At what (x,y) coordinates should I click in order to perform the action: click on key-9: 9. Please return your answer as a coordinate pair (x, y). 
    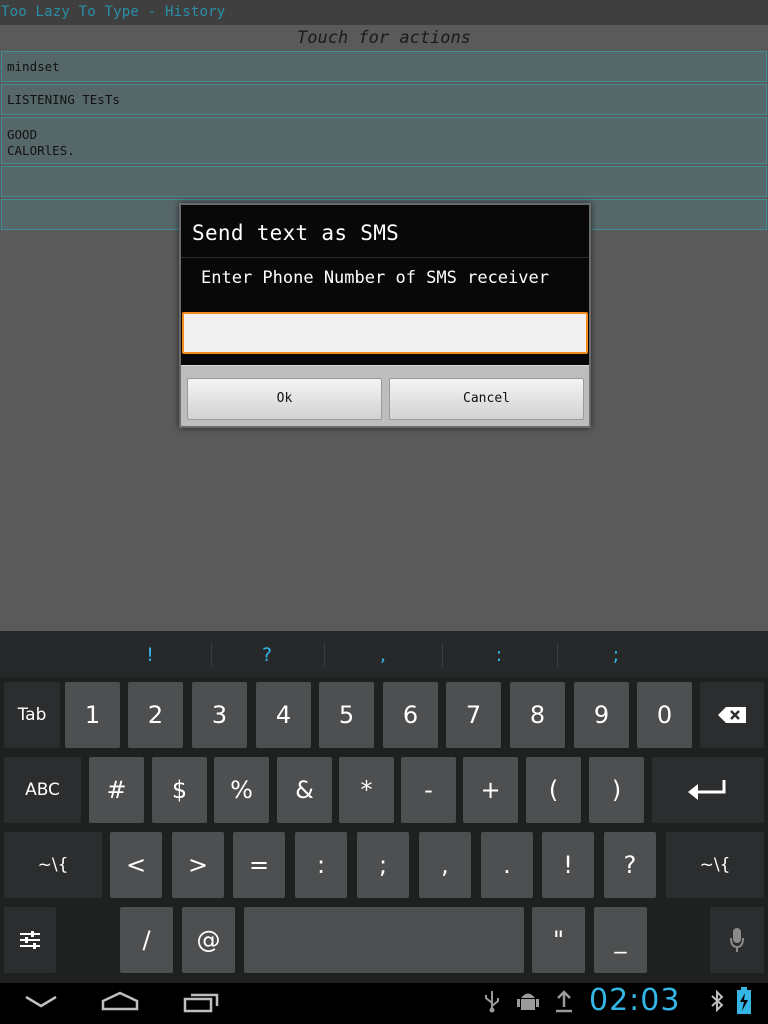
    Looking at the image, I should click on (601, 715).